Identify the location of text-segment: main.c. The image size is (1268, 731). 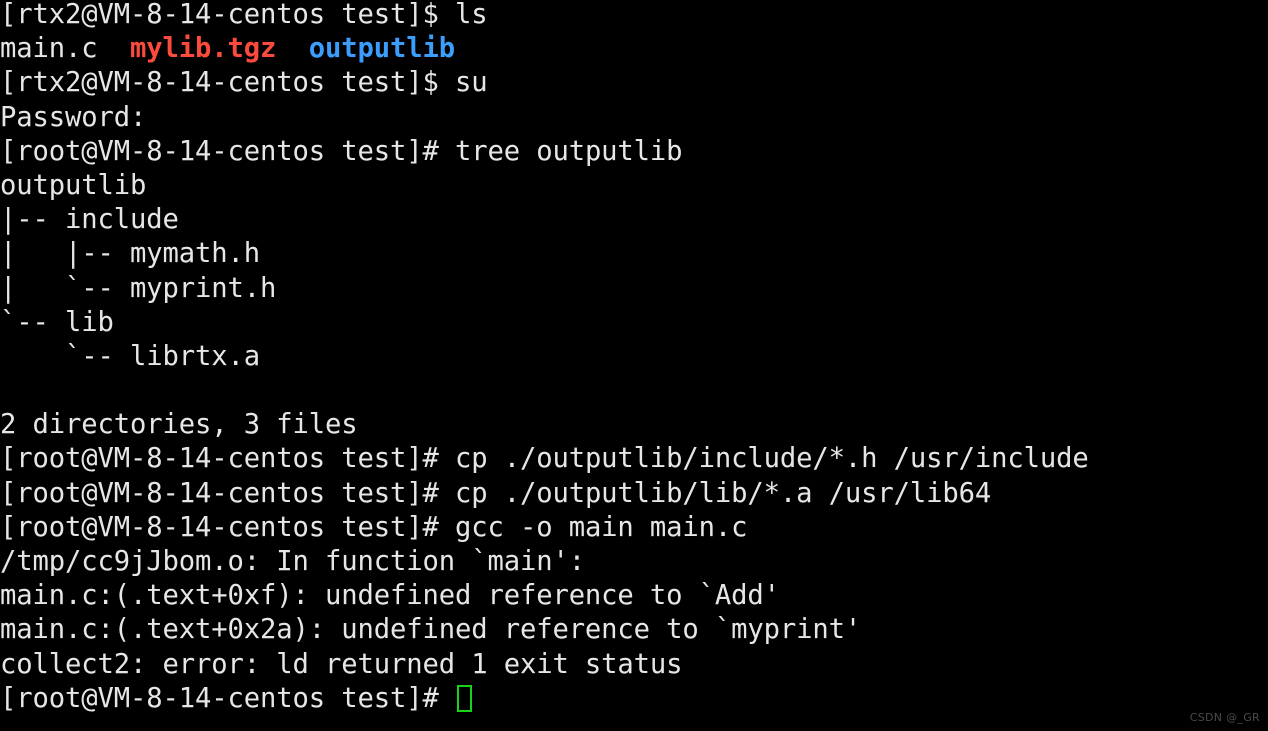
(65, 49).